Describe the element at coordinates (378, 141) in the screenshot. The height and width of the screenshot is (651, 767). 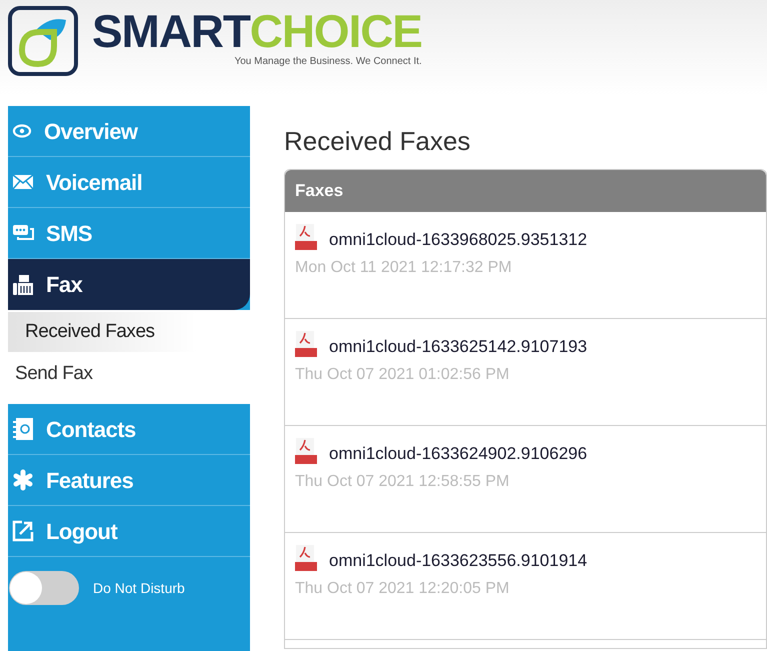
I see `page-title: Received Faxes` at that location.